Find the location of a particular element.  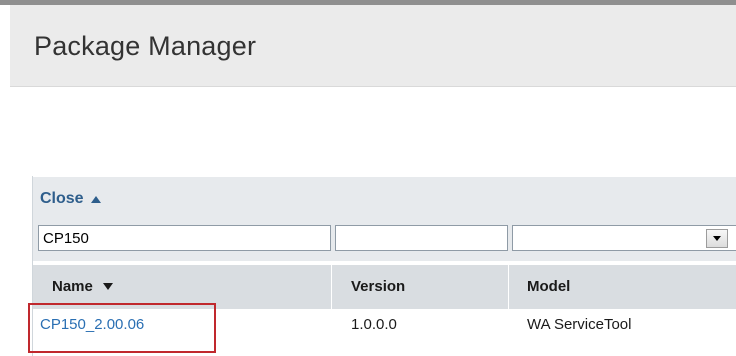

model-filter-select is located at coordinates (624, 238).